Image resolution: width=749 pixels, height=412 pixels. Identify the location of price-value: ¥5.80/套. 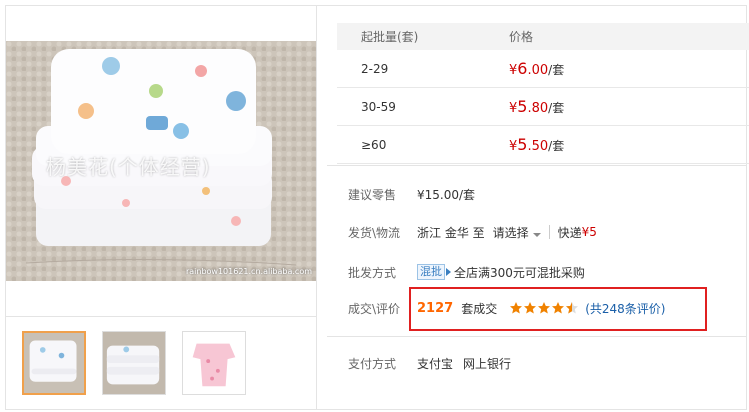
(537, 106).